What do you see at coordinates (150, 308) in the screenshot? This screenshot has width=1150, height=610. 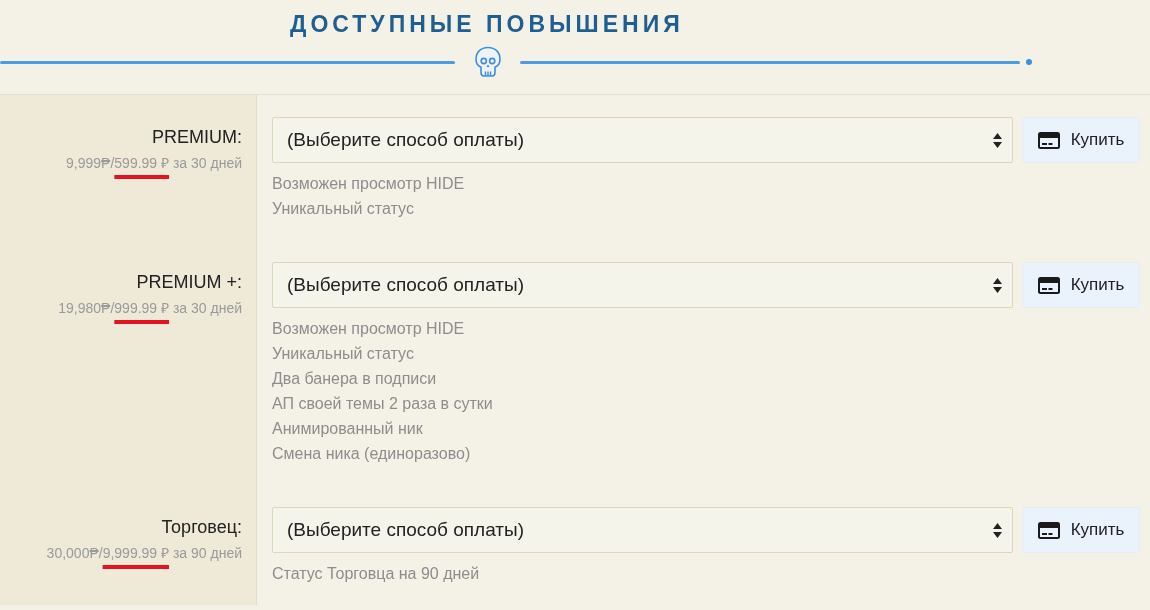 I see `price-text: 19,980₱/999.99 ₽ за 30 дней` at bounding box center [150, 308].